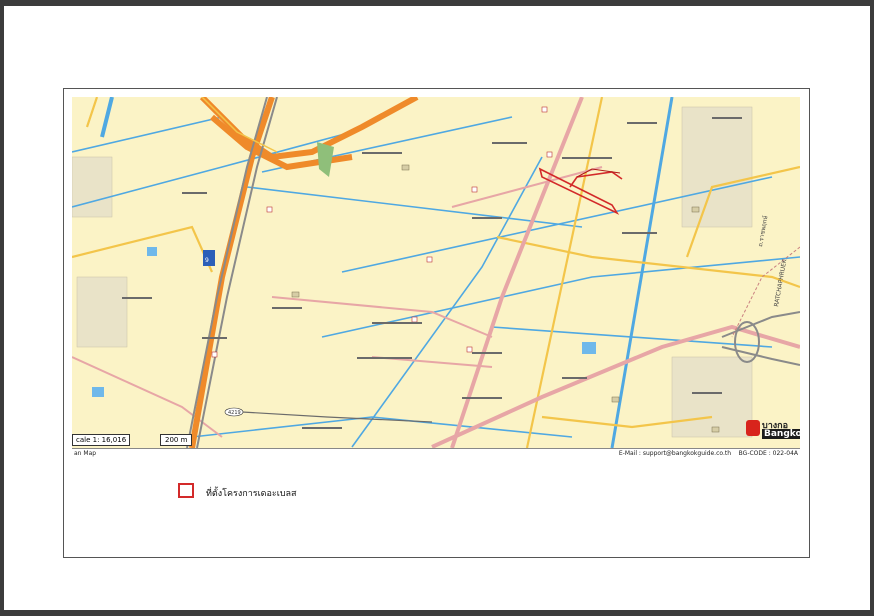 The height and width of the screenshot is (616, 874). What do you see at coordinates (251, 494) in the screenshot?
I see `legend-label: ที่ตั้งโครงการเดอะเบลส` at bounding box center [251, 494].